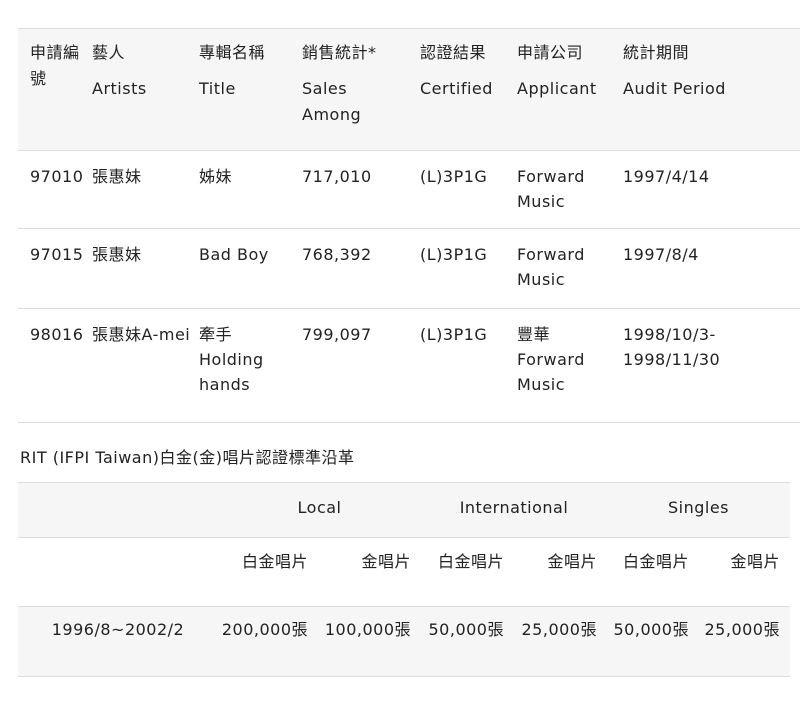  I want to click on cell-application-number: 97015, so click(57, 254).